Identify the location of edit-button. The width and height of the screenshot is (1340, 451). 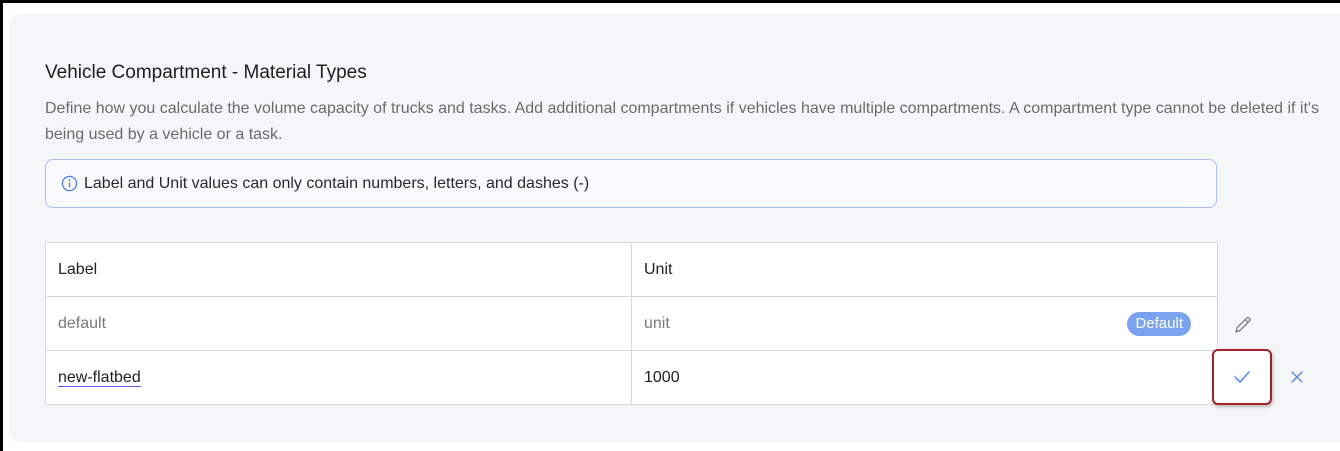
(1243, 325).